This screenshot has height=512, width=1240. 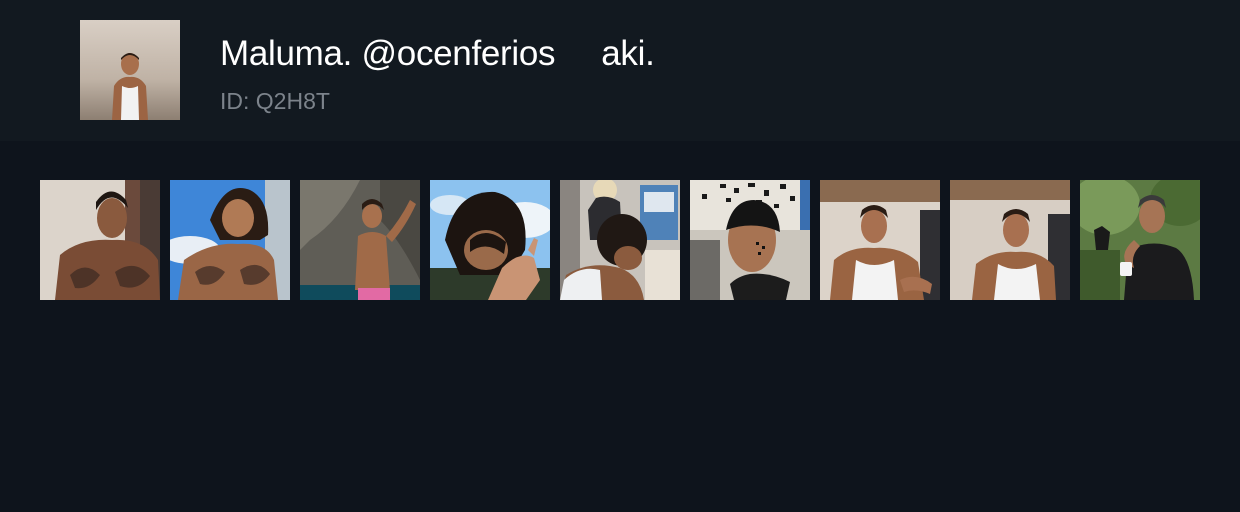 I want to click on profile-title: Maluma. @ocenferios aki., so click(x=437, y=54).